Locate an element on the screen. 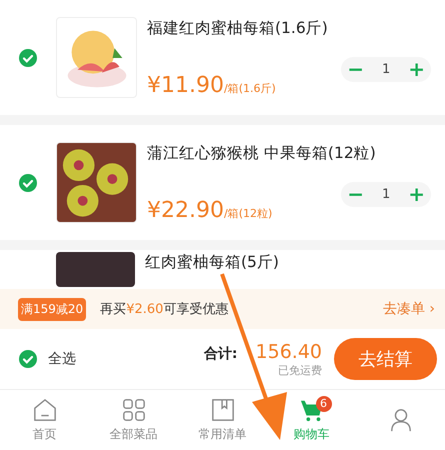  checkout-button: 去结算 is located at coordinates (385, 359).